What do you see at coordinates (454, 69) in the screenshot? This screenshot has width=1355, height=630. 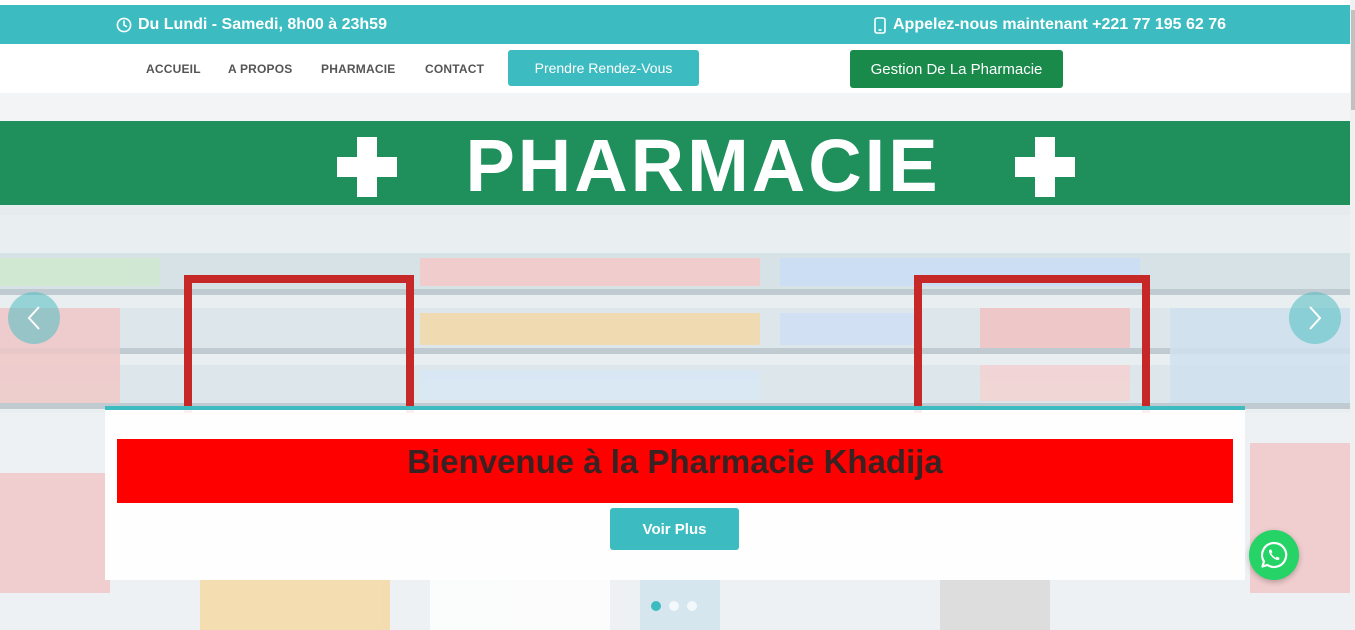 I see `nav-item-contact: CONTACT` at bounding box center [454, 69].